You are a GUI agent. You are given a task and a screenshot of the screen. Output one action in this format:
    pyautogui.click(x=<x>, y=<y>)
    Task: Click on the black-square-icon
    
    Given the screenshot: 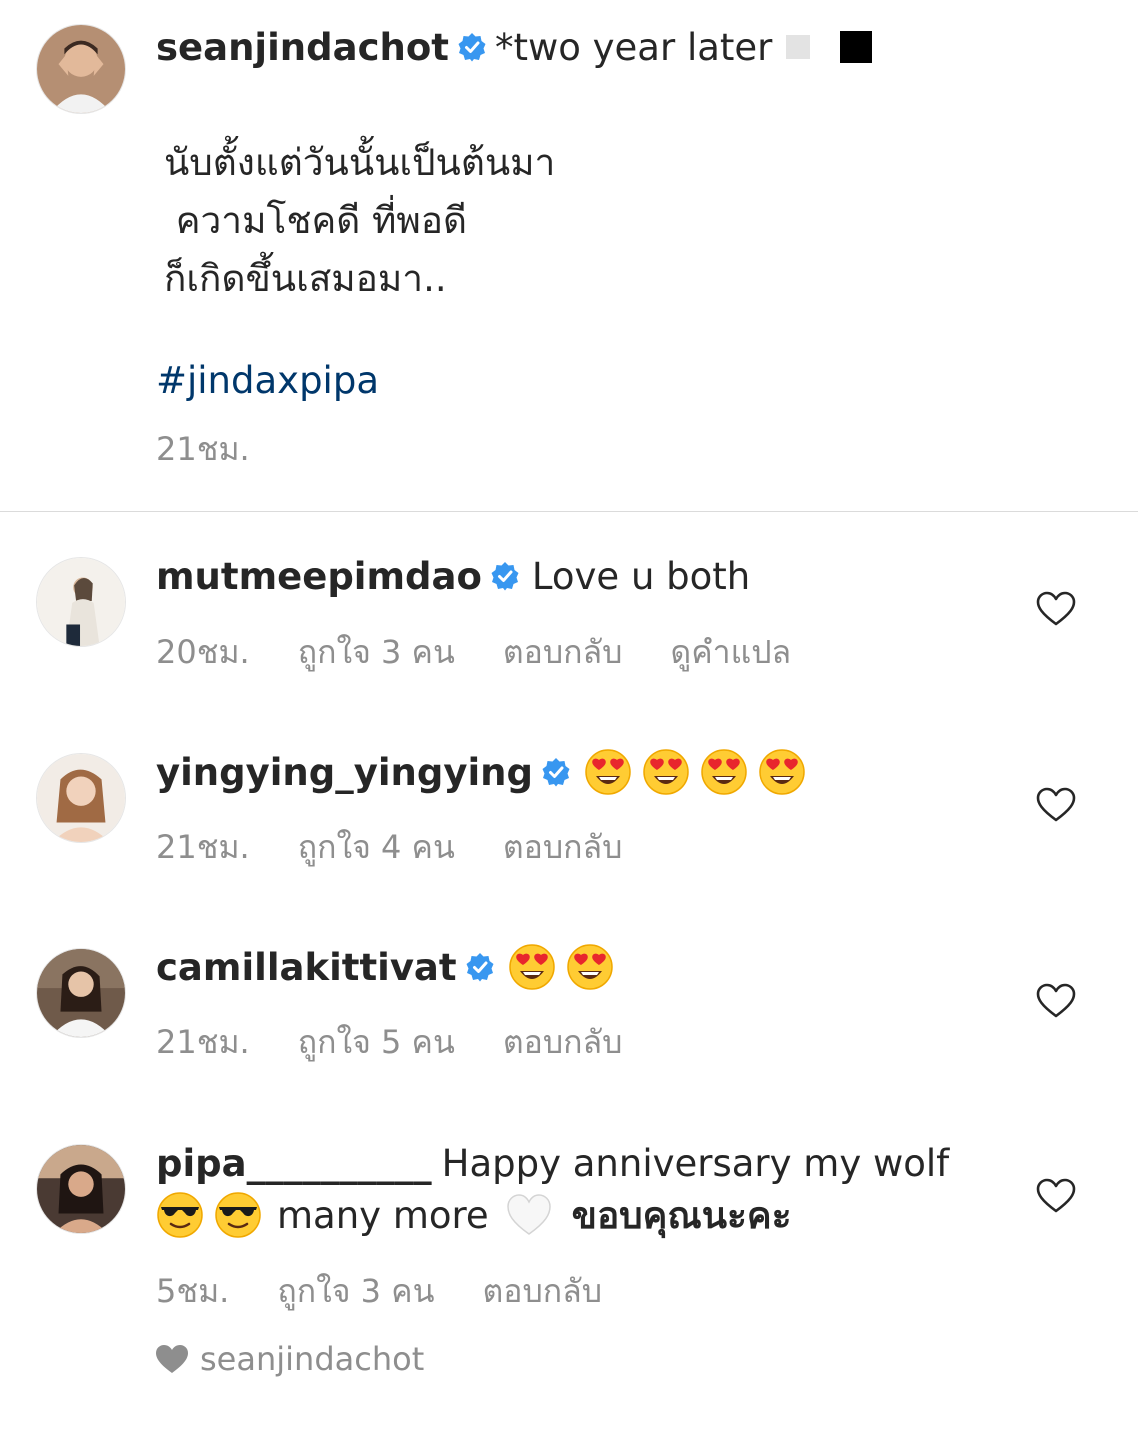 What is the action you would take?
    pyautogui.click(x=856, y=46)
    